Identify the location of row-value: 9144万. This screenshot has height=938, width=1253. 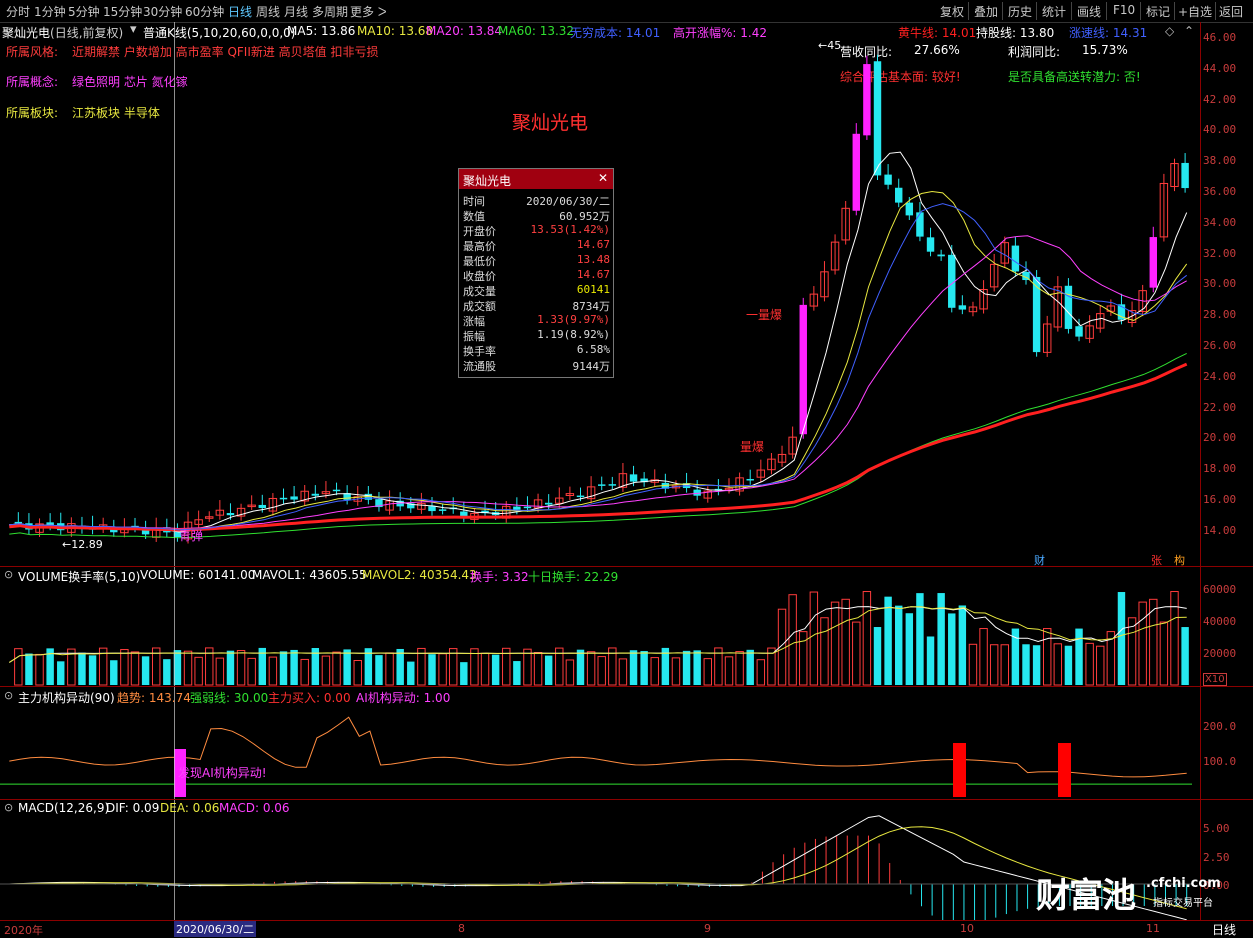
(591, 366).